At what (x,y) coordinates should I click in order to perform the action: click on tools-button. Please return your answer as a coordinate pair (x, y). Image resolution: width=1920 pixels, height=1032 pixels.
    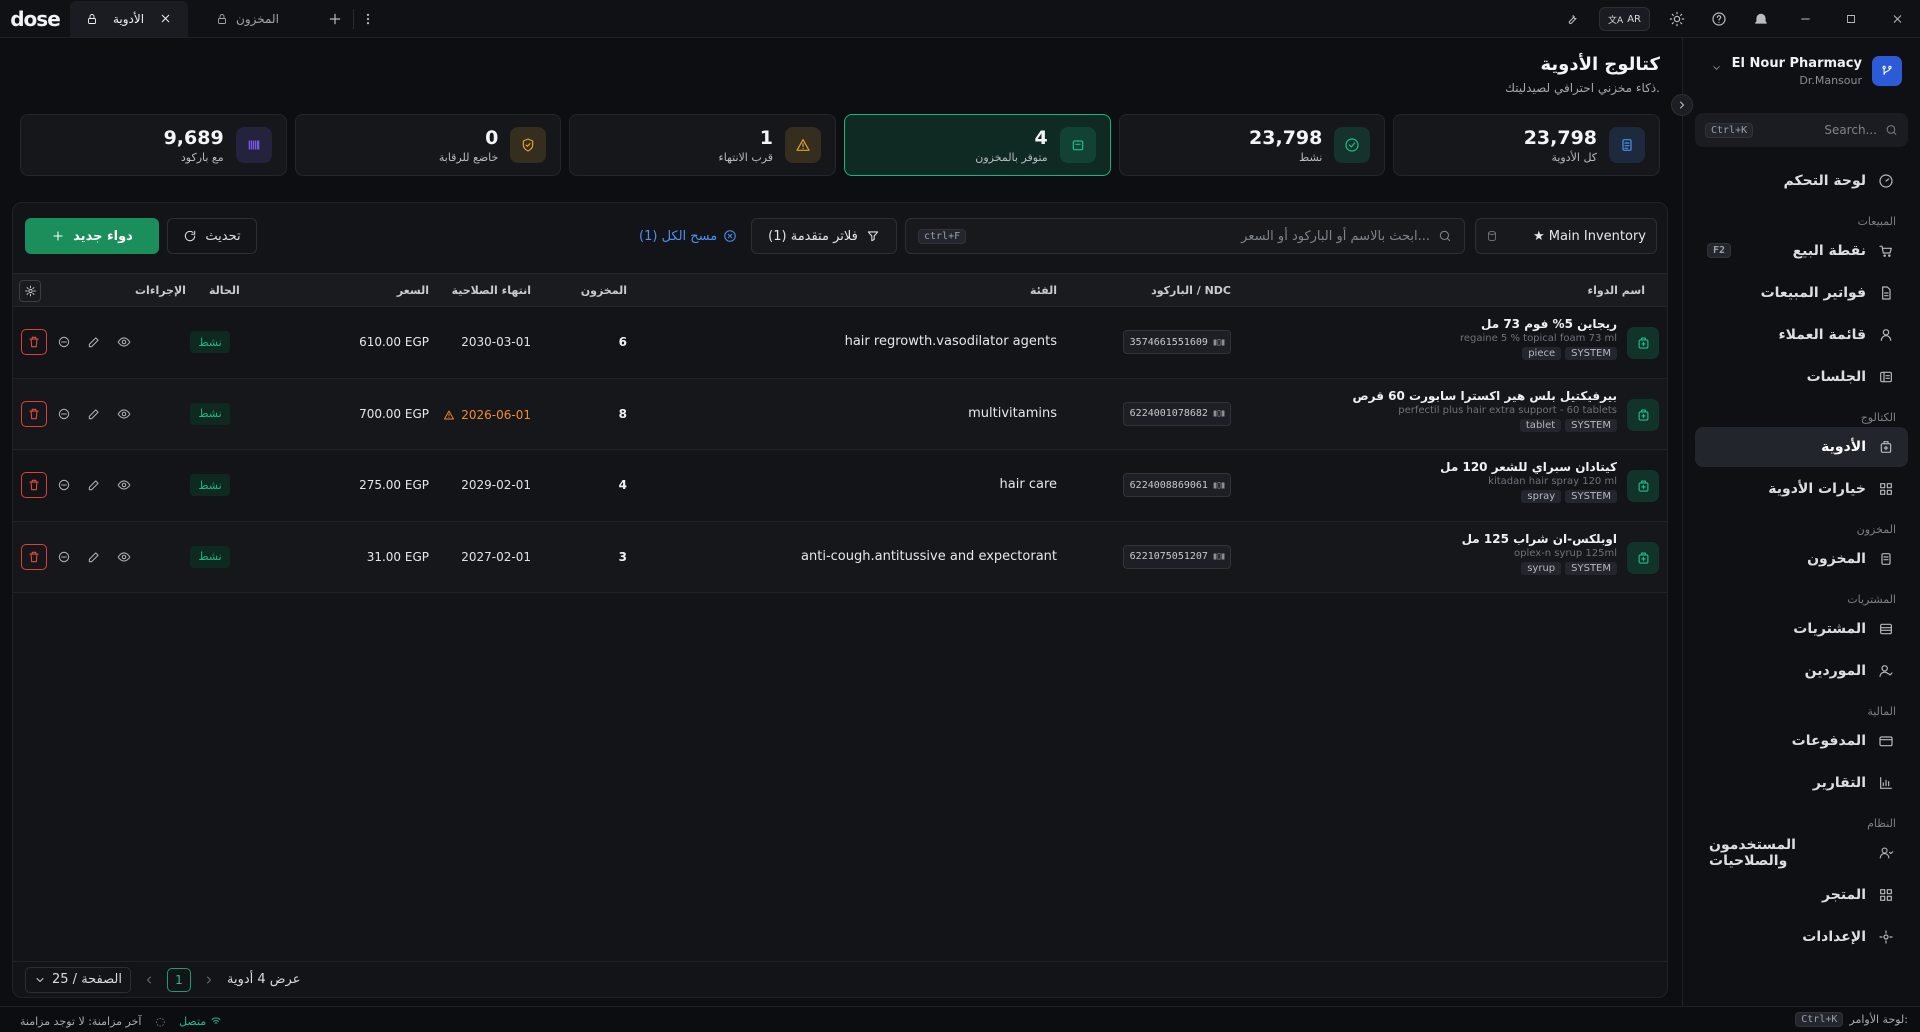
    Looking at the image, I should click on (1572, 19).